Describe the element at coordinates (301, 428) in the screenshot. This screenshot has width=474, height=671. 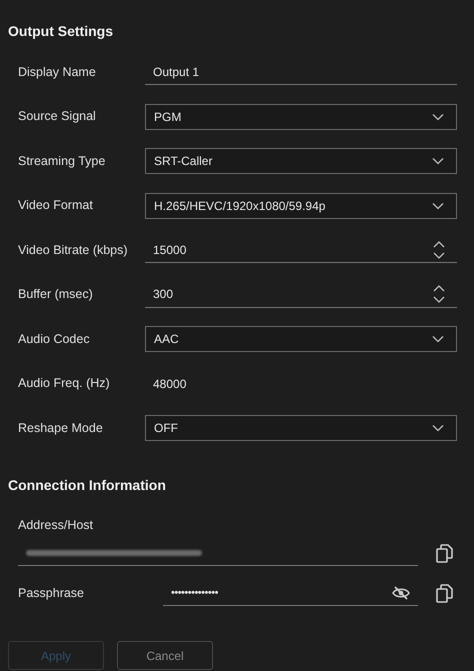
I see `dropdown: OFF` at that location.